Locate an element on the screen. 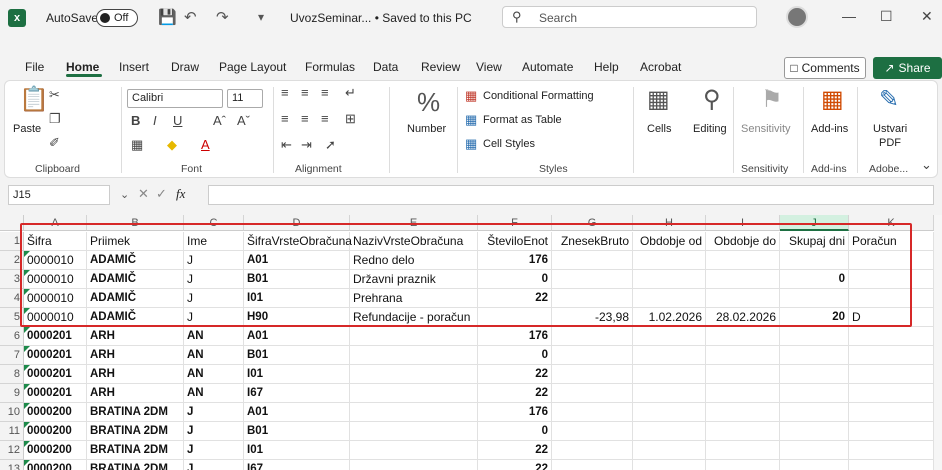  row-header: 10 is located at coordinates (12, 412).